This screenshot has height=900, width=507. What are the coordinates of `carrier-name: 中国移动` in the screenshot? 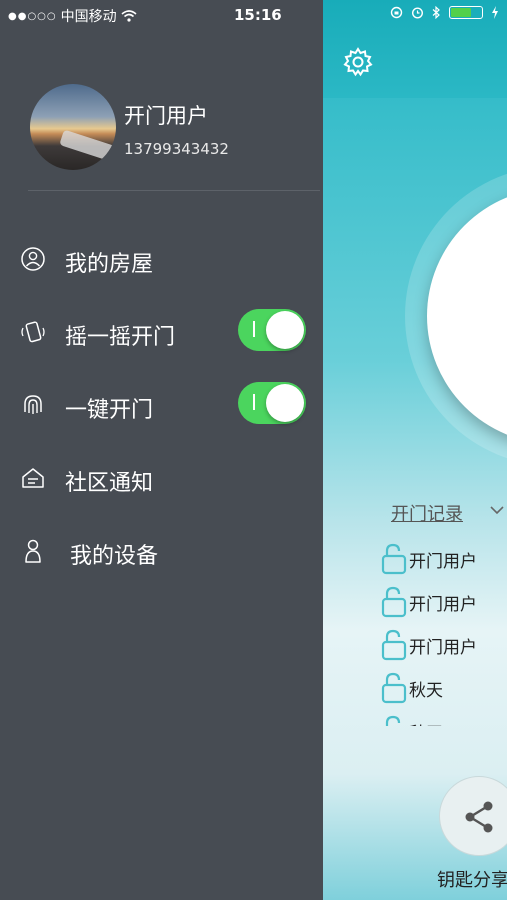 It's located at (88, 17).